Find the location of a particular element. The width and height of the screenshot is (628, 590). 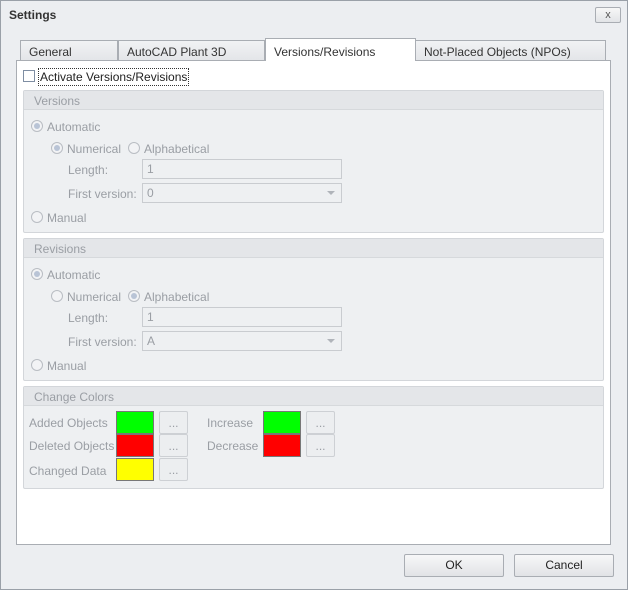

versions-length-label: Length: is located at coordinates (88, 170).